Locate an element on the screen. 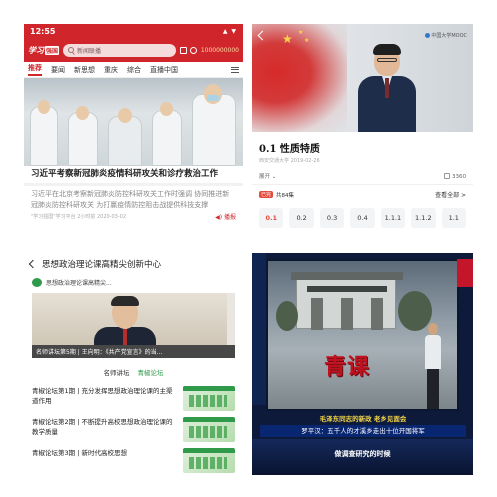  news-photo is located at coordinates (133, 122).